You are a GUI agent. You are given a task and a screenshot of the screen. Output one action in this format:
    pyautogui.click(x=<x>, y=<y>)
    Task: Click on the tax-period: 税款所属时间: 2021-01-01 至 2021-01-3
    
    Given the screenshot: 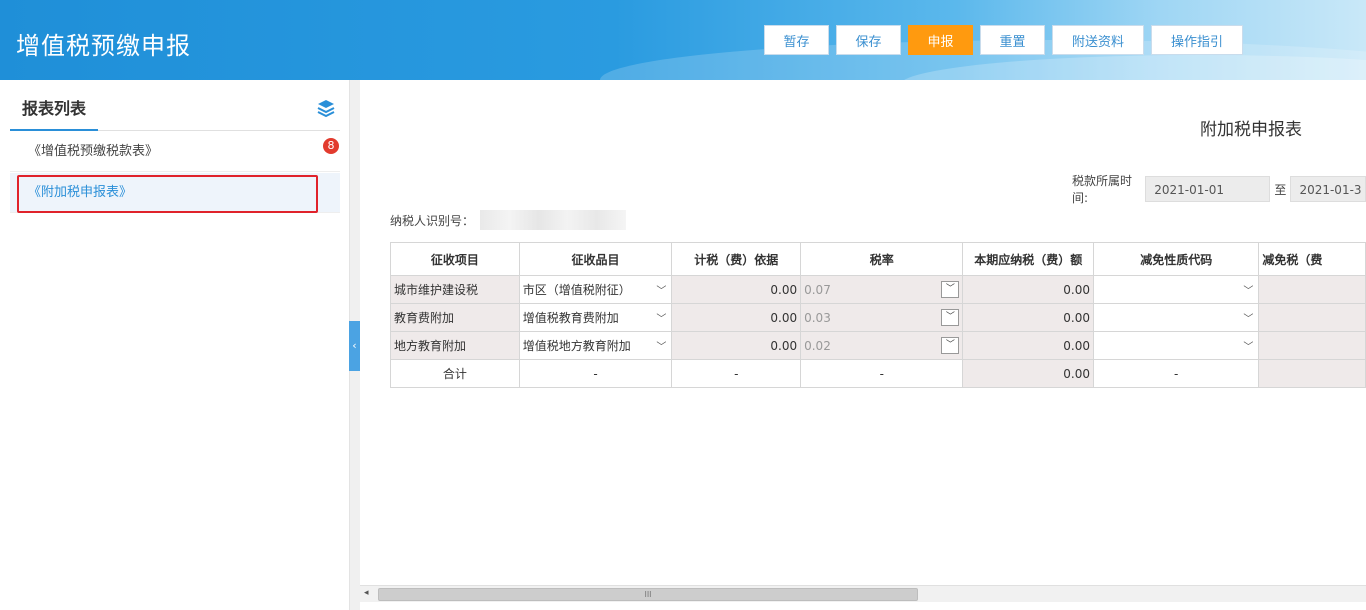 What is the action you would take?
    pyautogui.click(x=1219, y=189)
    